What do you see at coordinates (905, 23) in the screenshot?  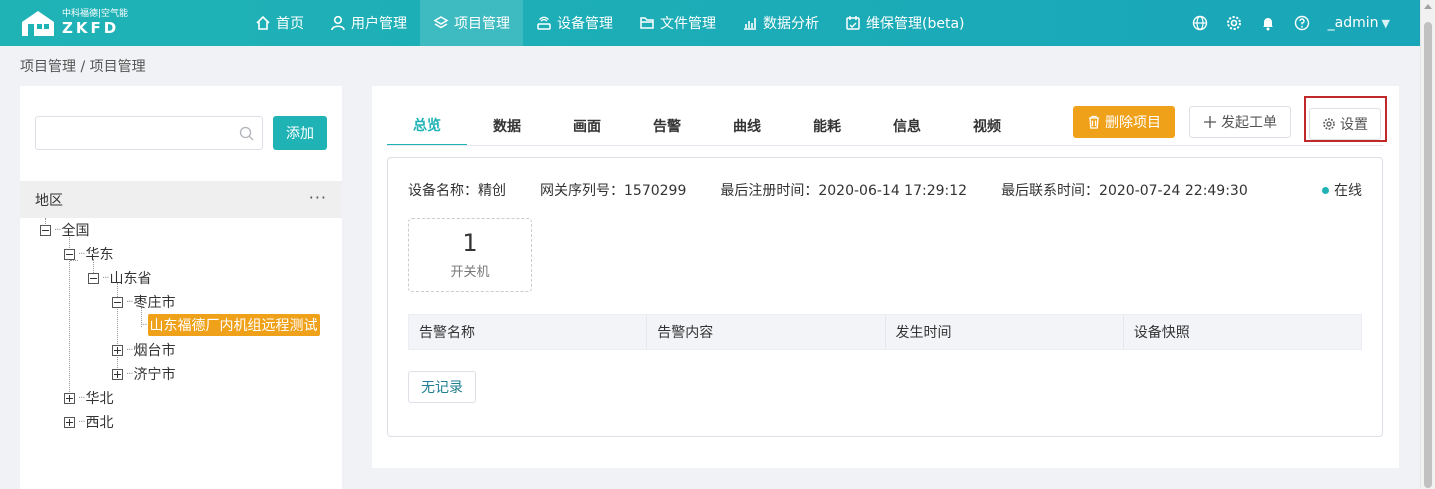 I see `nav-maintenance: 维保管理(beta)` at bounding box center [905, 23].